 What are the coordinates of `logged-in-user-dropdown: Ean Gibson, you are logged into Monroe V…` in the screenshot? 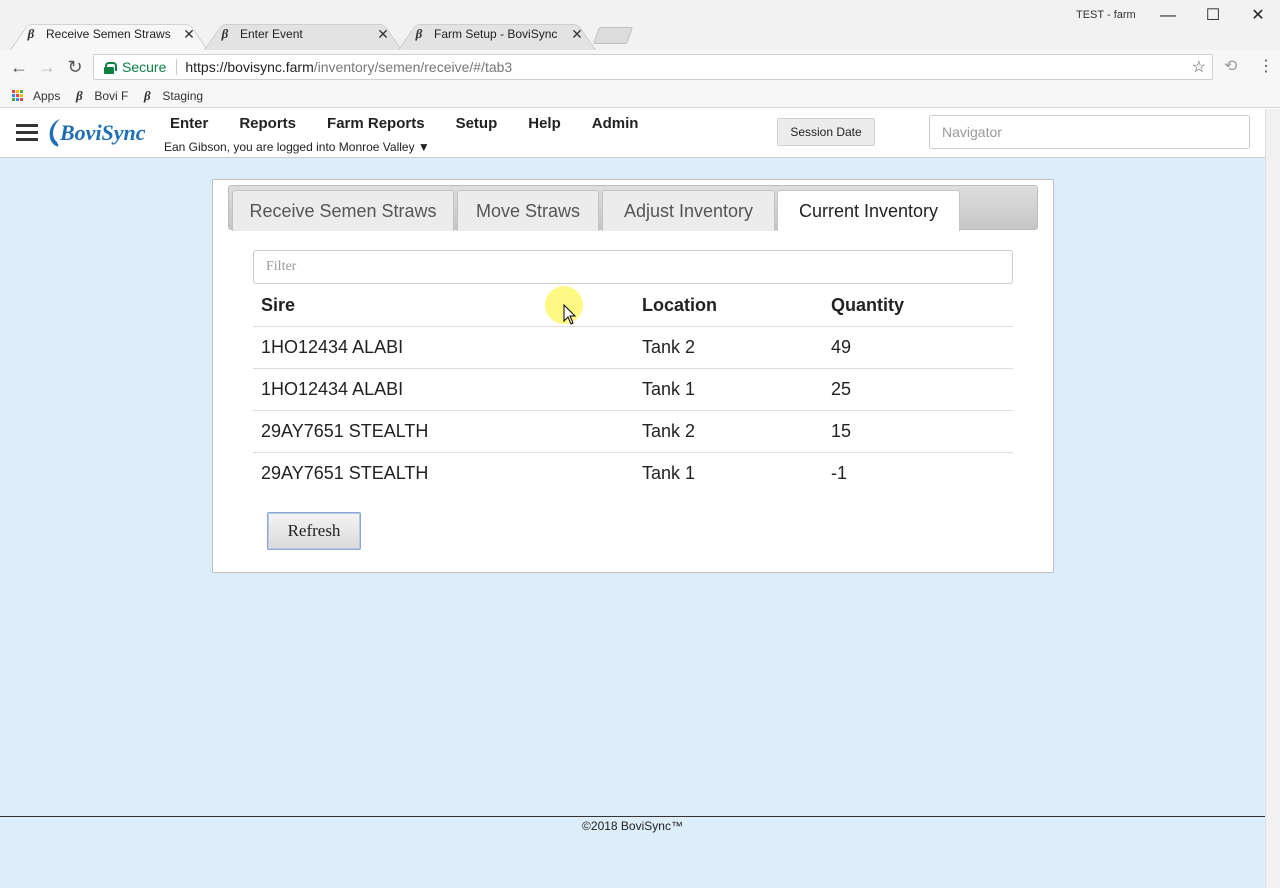 It's located at (297, 147).